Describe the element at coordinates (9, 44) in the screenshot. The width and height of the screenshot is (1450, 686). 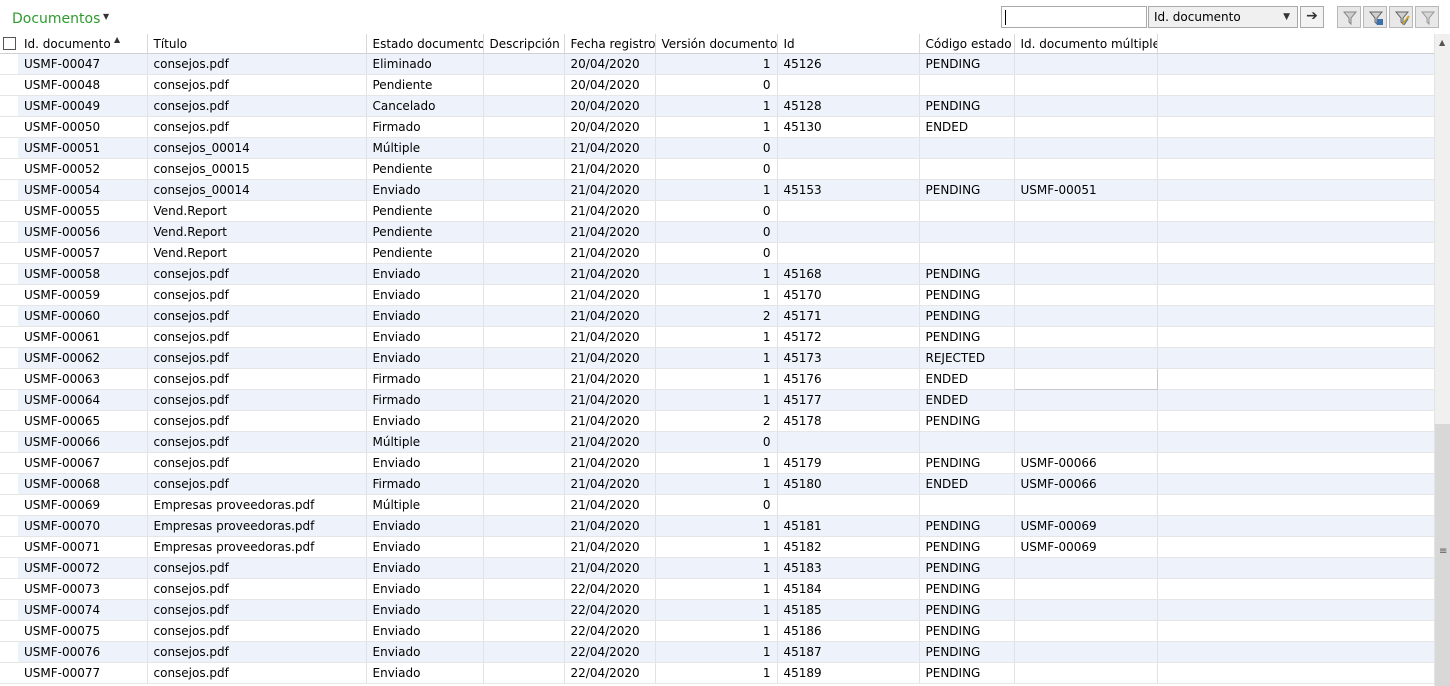
I see `select-all-checkbox` at that location.